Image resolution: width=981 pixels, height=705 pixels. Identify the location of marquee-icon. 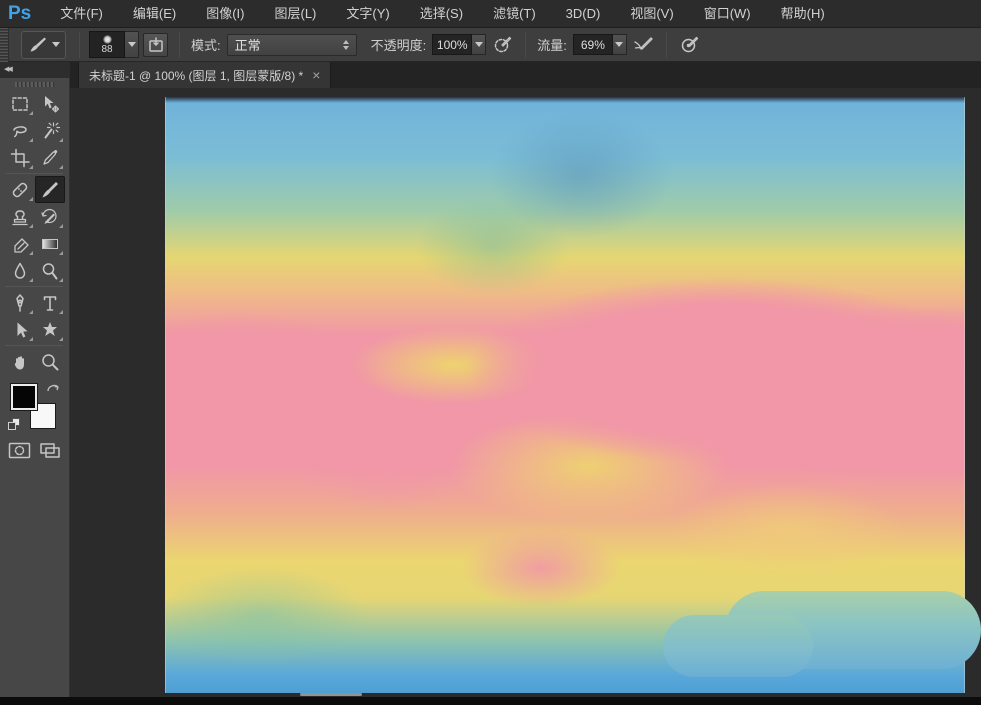
(19, 103).